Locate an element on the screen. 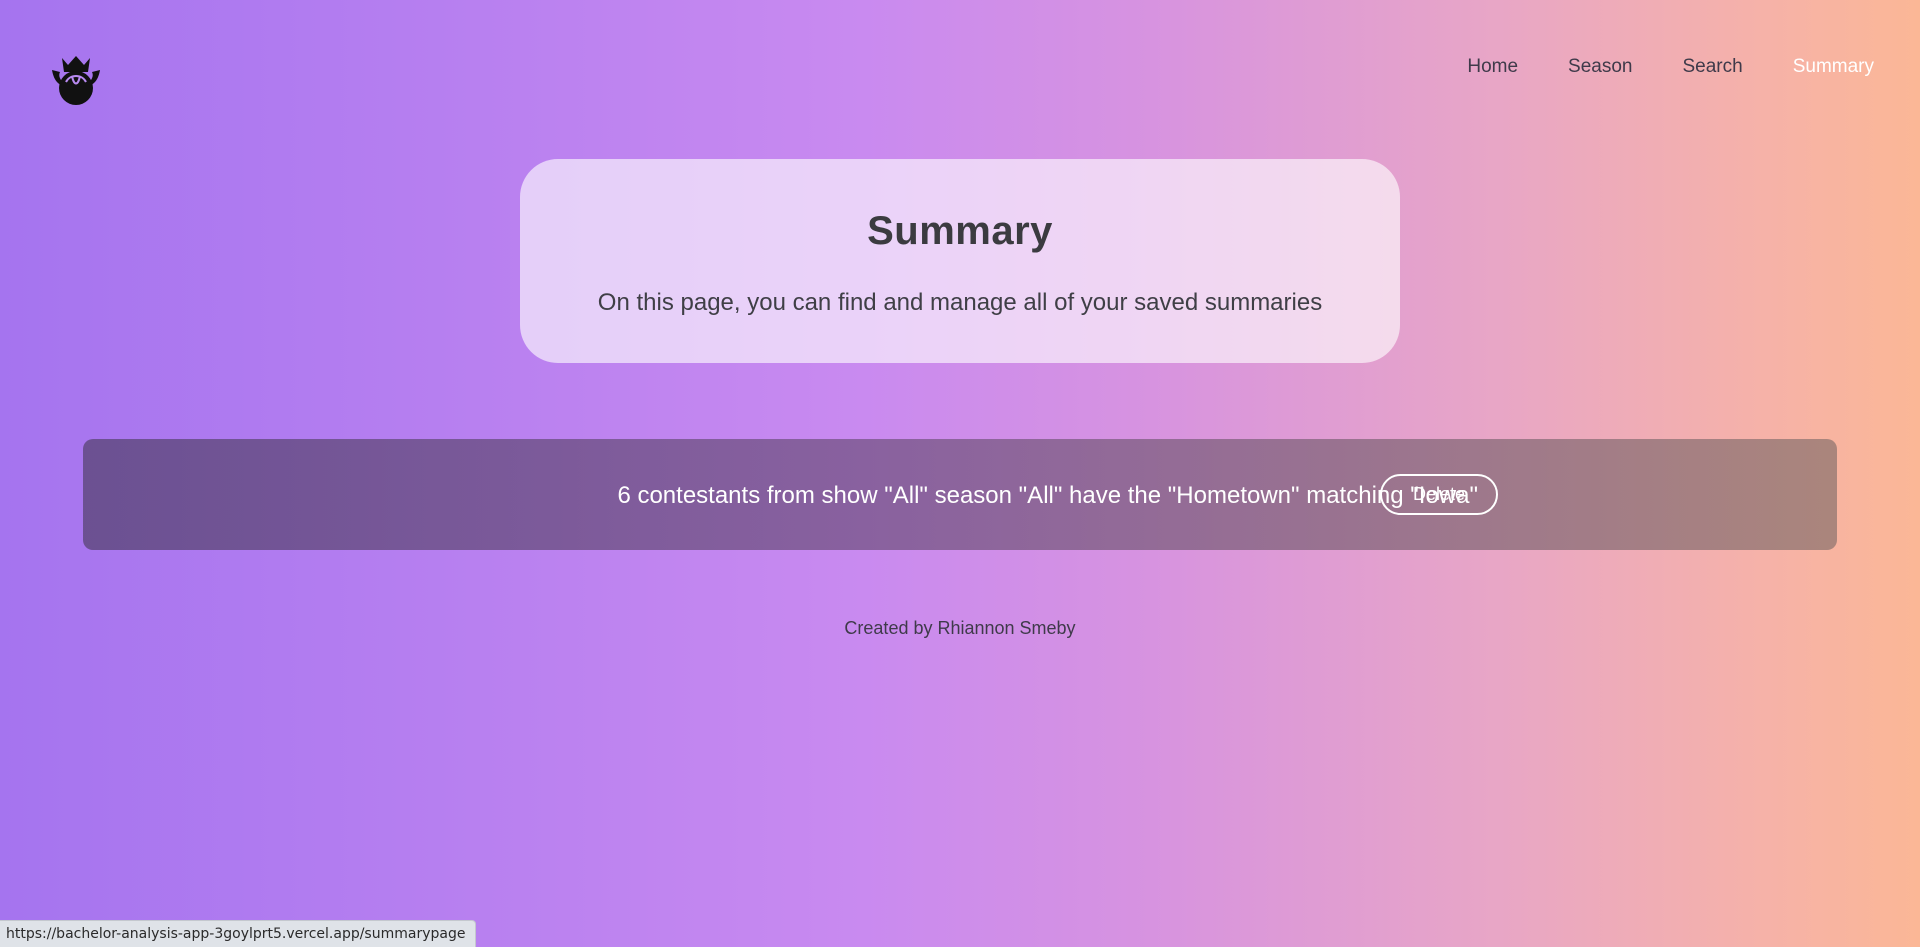 The image size is (1920, 947). page-title: Summary is located at coordinates (960, 231).